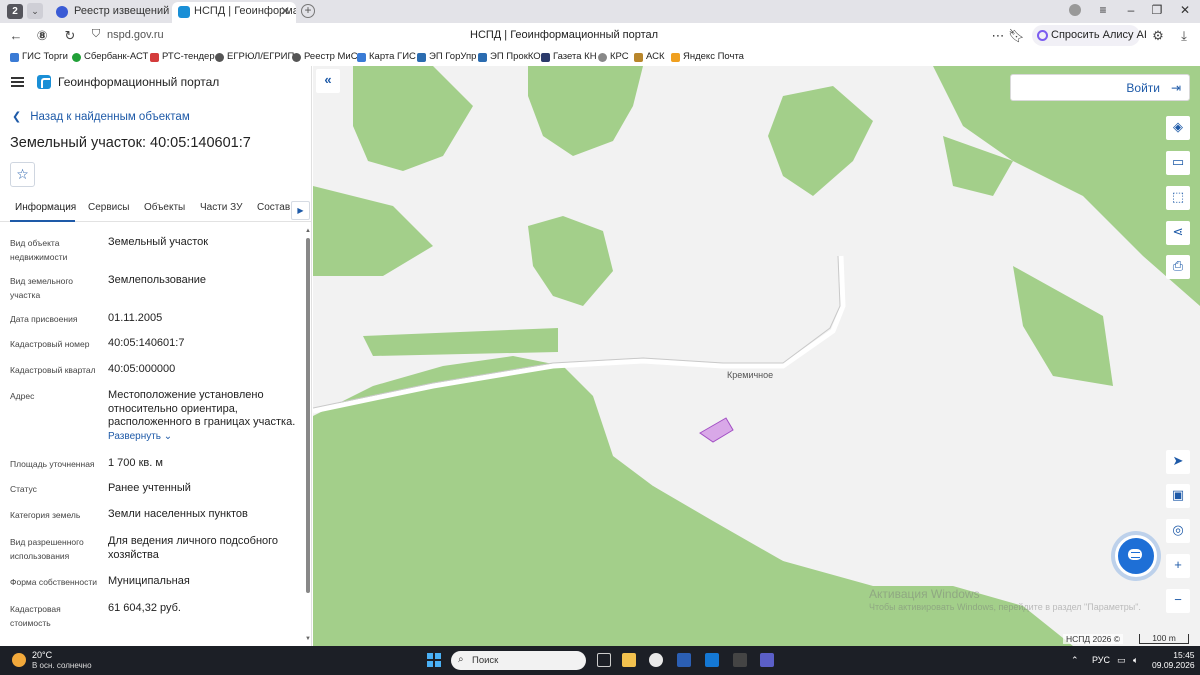 Image resolution: width=1200 pixels, height=675 pixels. I want to click on basemap-button: ▣, so click(1178, 496).